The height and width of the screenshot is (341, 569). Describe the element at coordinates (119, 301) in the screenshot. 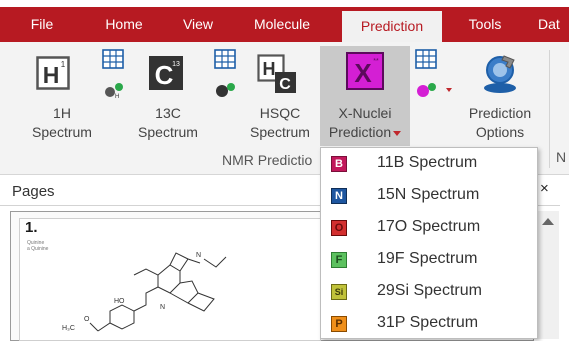

I see `atom-label: HO` at that location.